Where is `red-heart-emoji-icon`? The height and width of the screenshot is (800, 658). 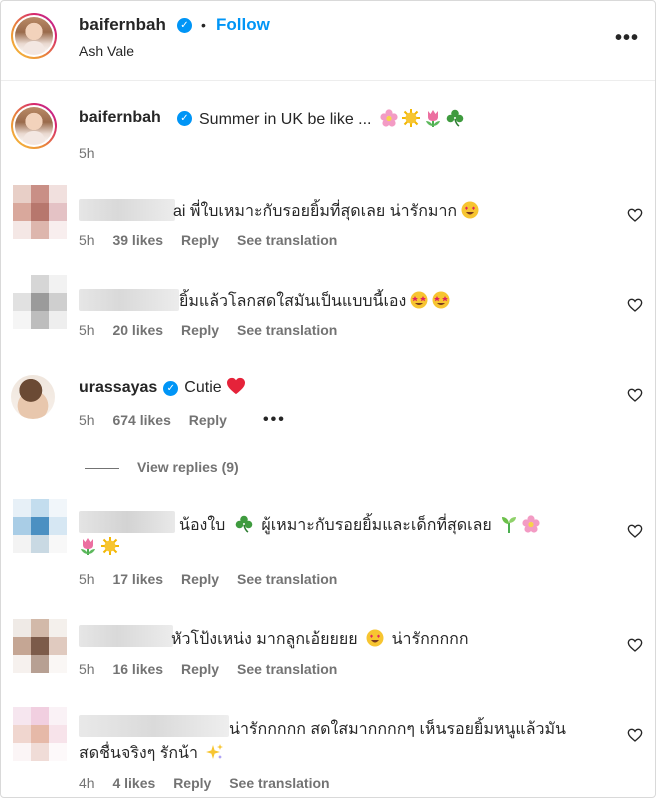 red-heart-emoji-icon is located at coordinates (236, 388).